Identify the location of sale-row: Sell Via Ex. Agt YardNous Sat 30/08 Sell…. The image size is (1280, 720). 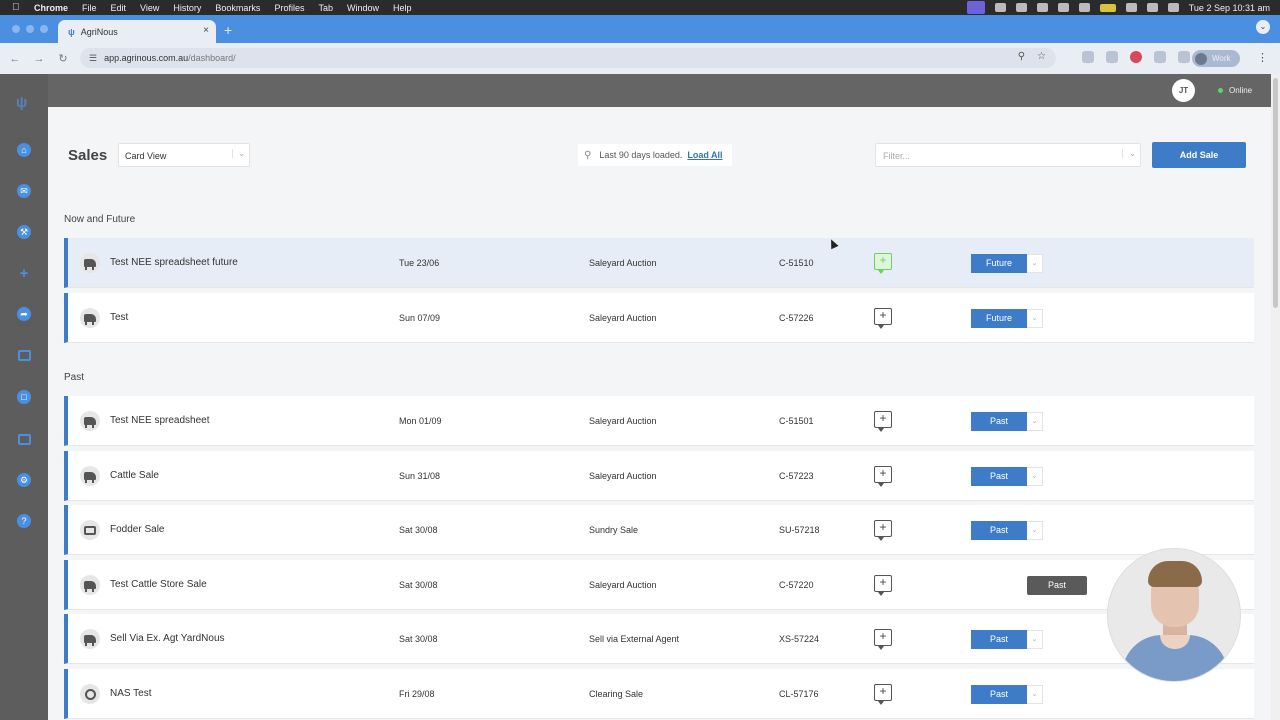
(659, 639).